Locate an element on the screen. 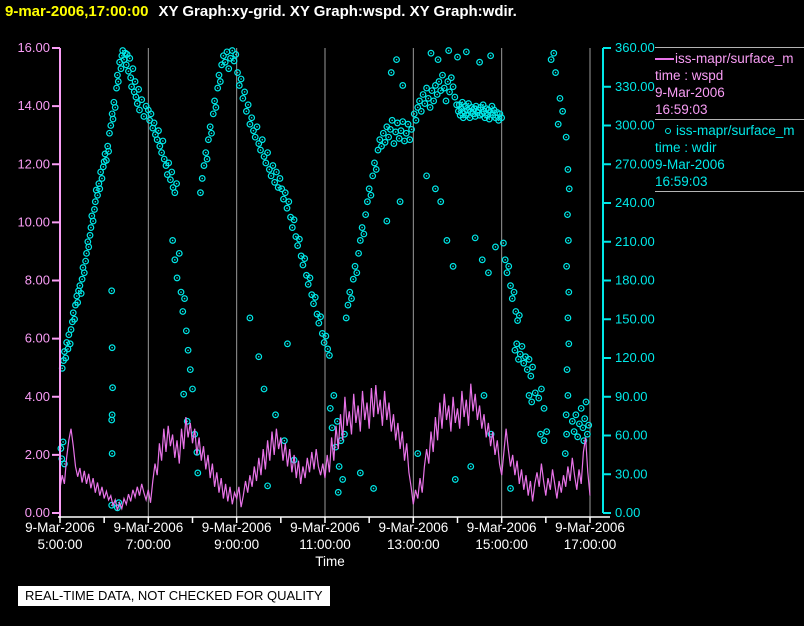 The height and width of the screenshot is (626, 804). right-y-tick-label: 180.00 is located at coordinates (635, 280).